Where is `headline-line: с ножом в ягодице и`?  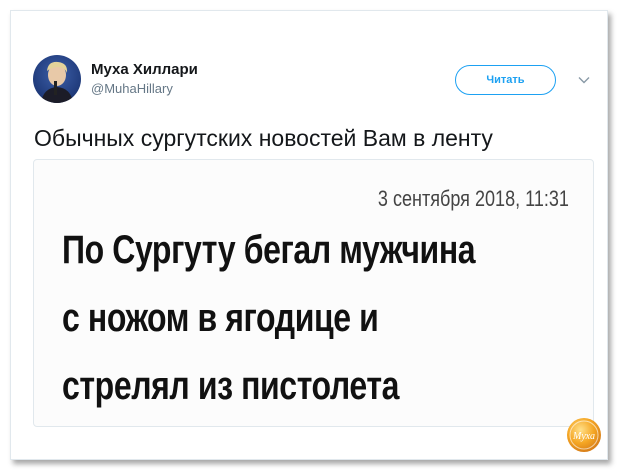
headline-line: с ножом в ягодице и is located at coordinates (220, 318).